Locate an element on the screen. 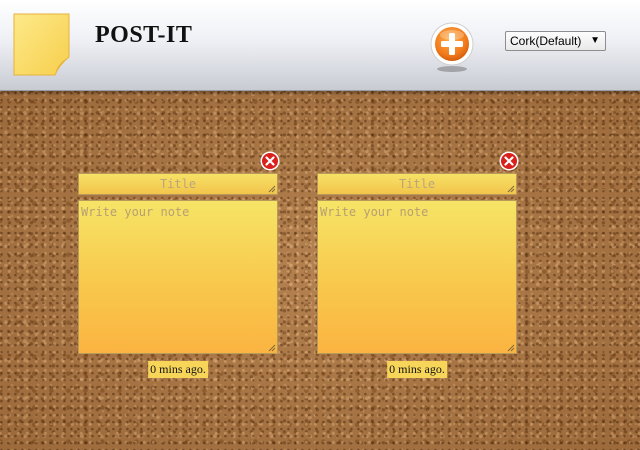 The width and height of the screenshot is (640, 450). add-note-button is located at coordinates (452, 47).